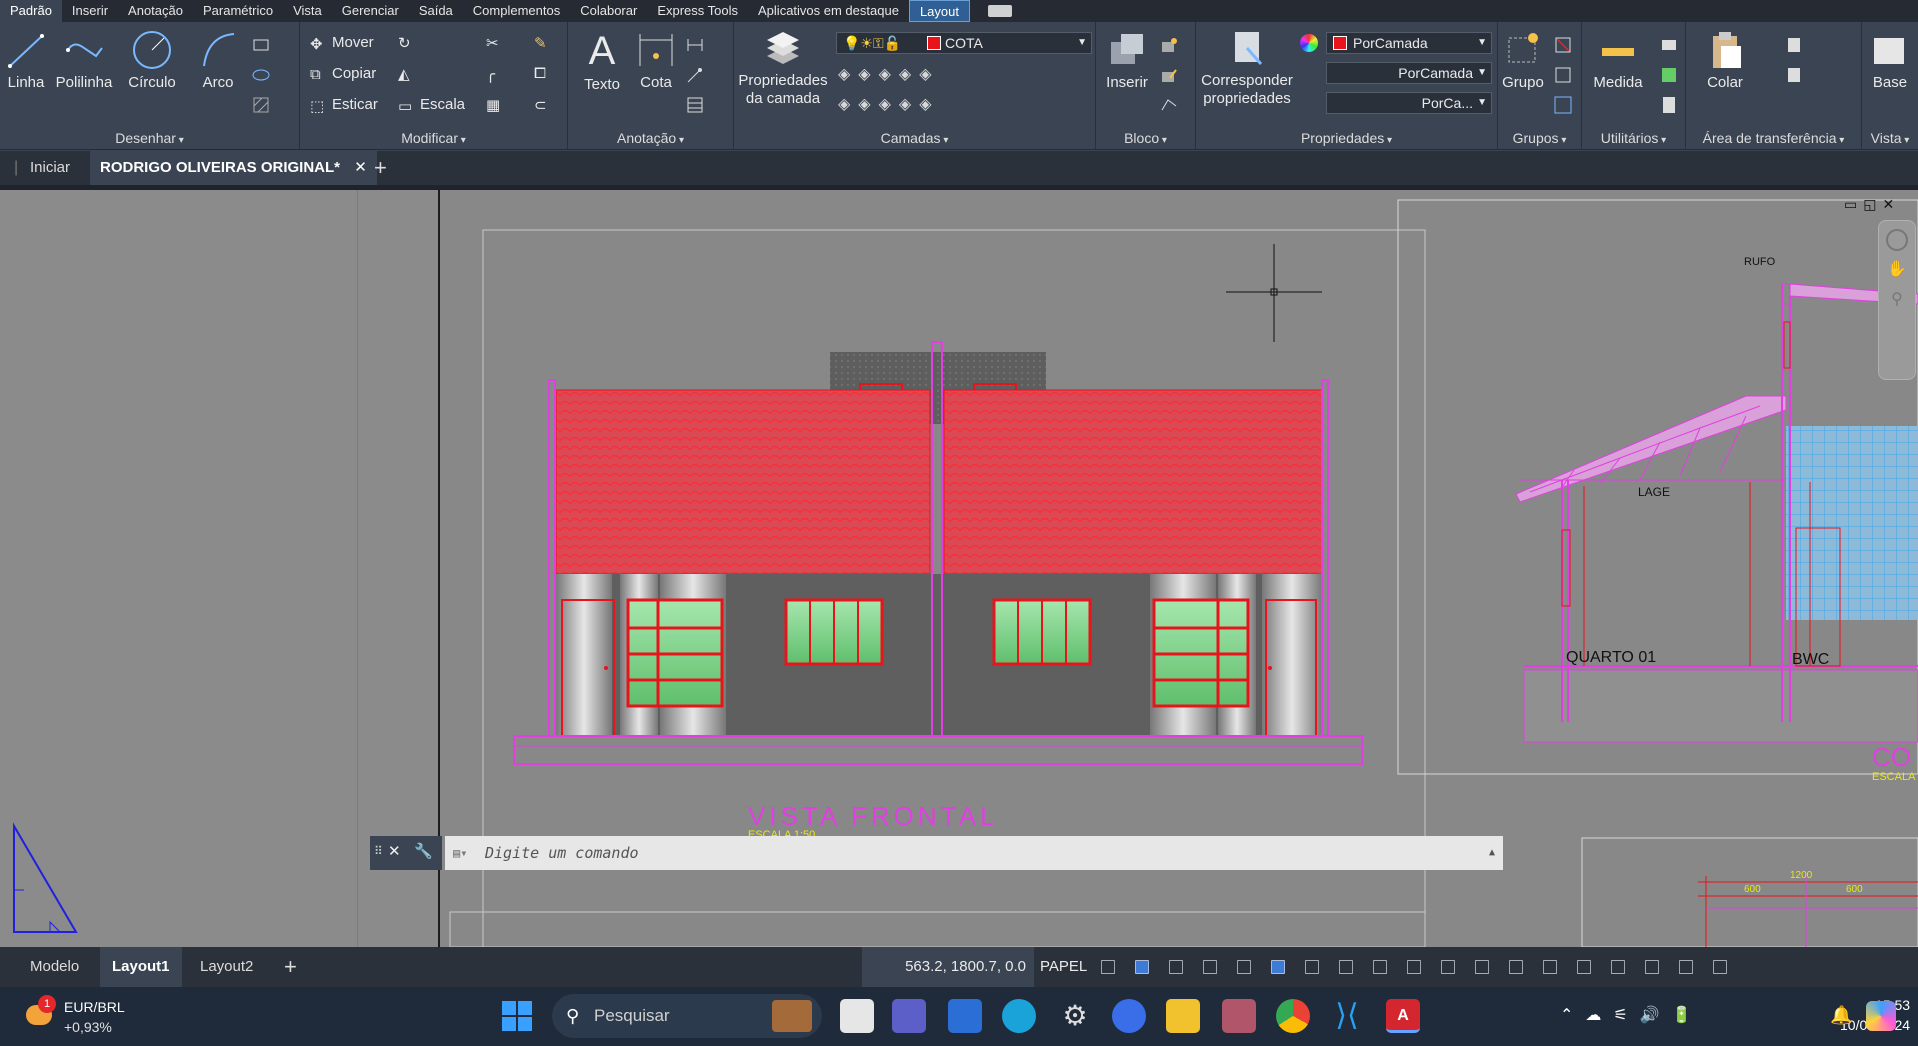  Describe the element at coordinates (516, 11) in the screenshot. I see `tab-complementos: Complementos` at that location.